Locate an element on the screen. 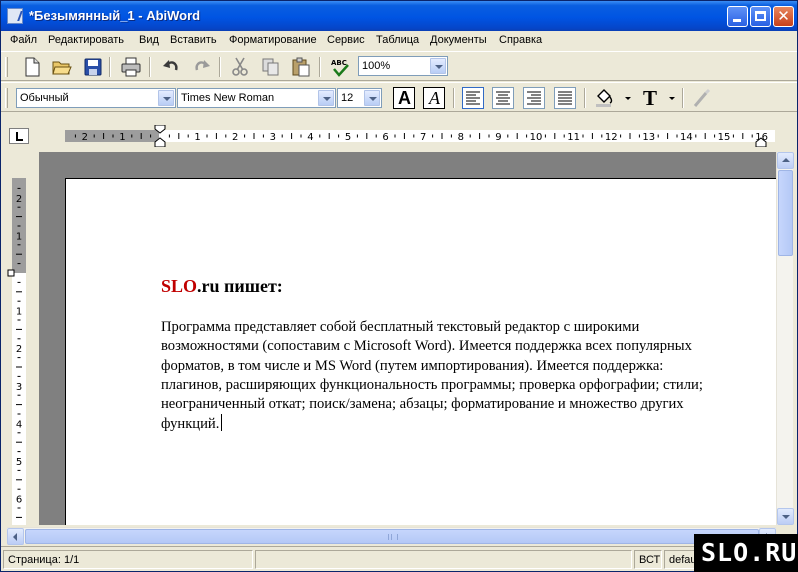 Image resolution: width=798 pixels, height=572 pixels. undo-button is located at coordinates (171, 67).